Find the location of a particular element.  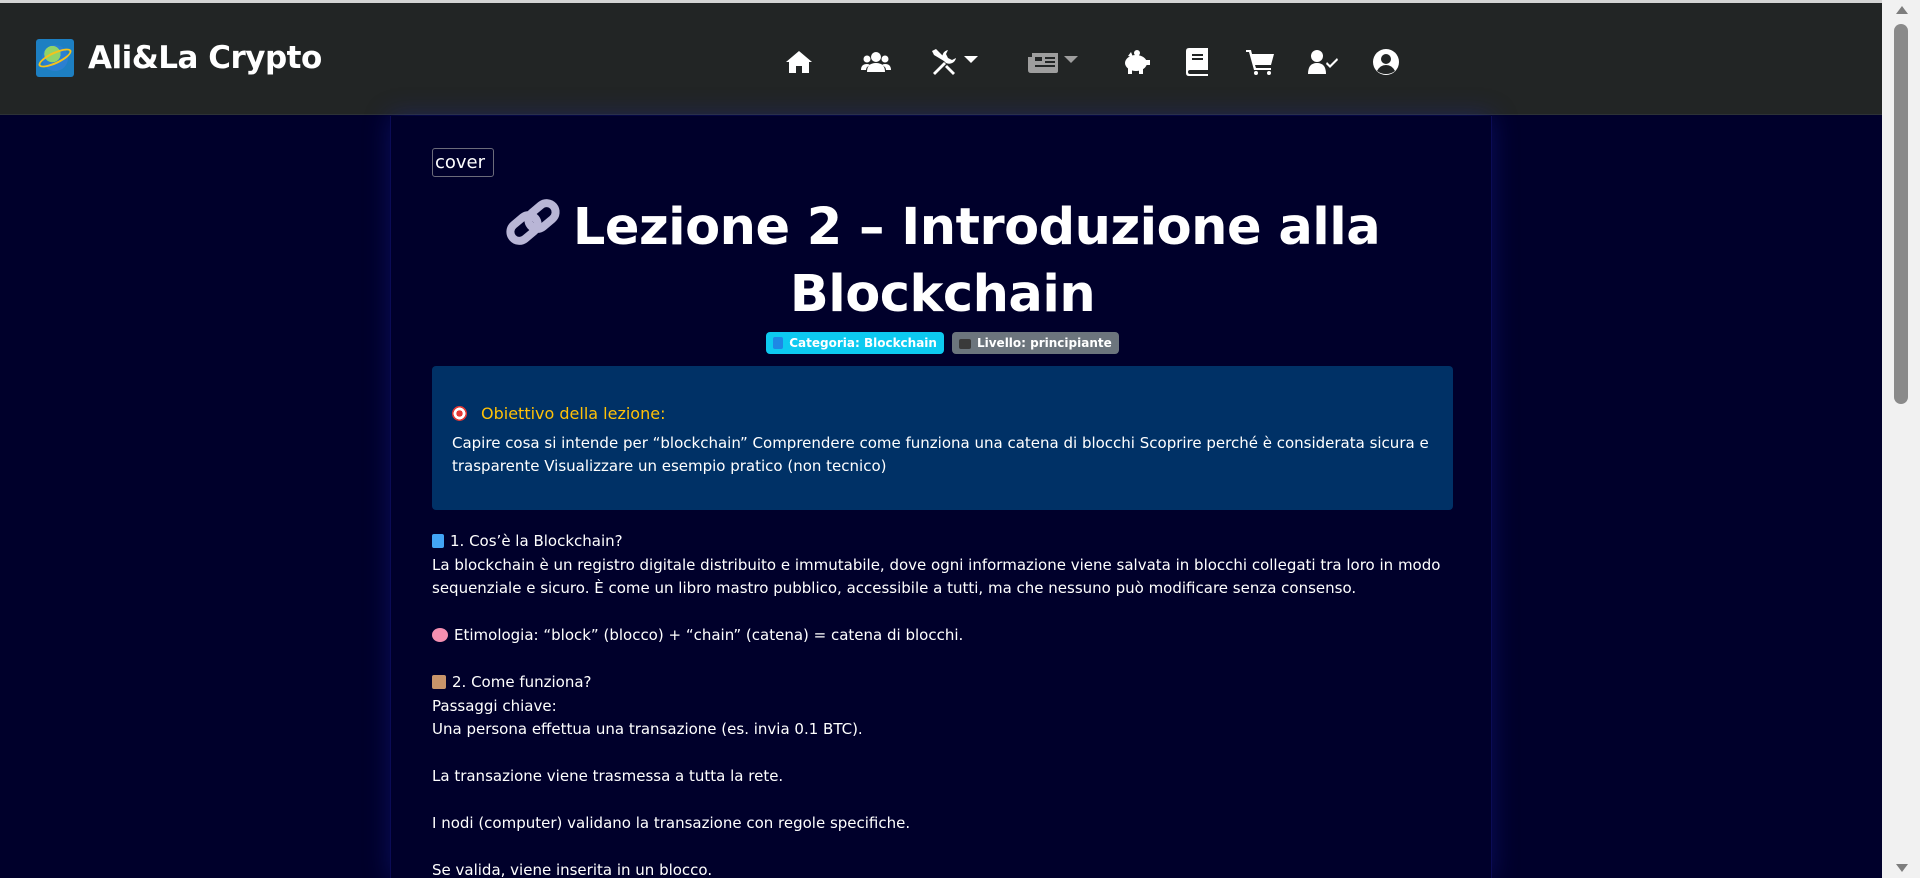

nav-users is located at coordinates (876, 62).